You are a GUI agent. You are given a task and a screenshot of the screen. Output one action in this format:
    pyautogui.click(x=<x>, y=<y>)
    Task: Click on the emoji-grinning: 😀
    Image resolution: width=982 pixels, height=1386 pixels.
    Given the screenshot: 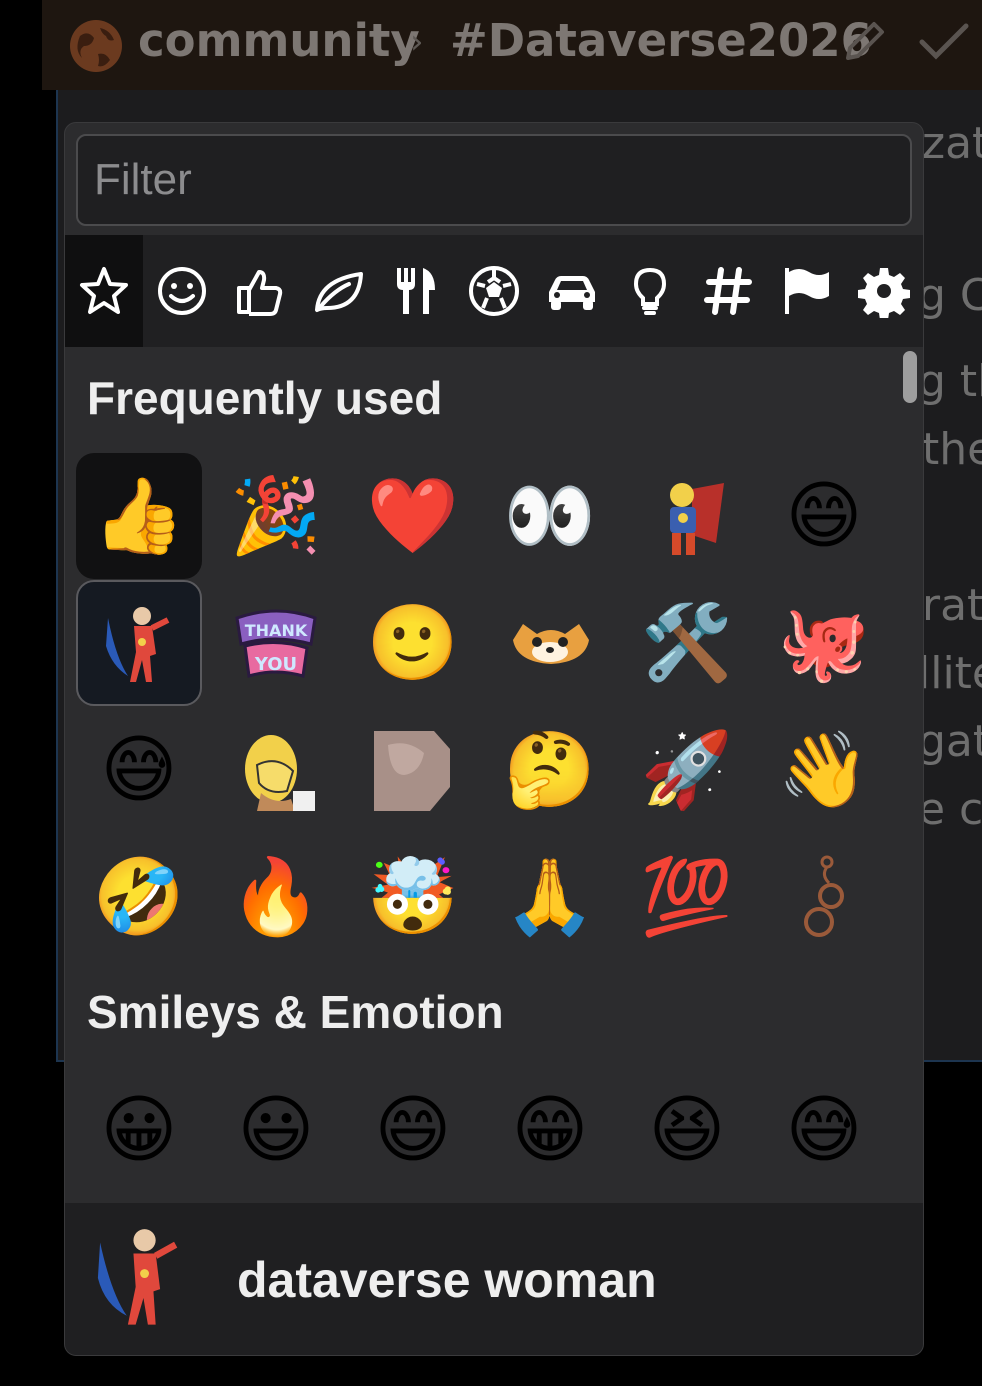 What is the action you would take?
    pyautogui.click(x=139, y=1130)
    